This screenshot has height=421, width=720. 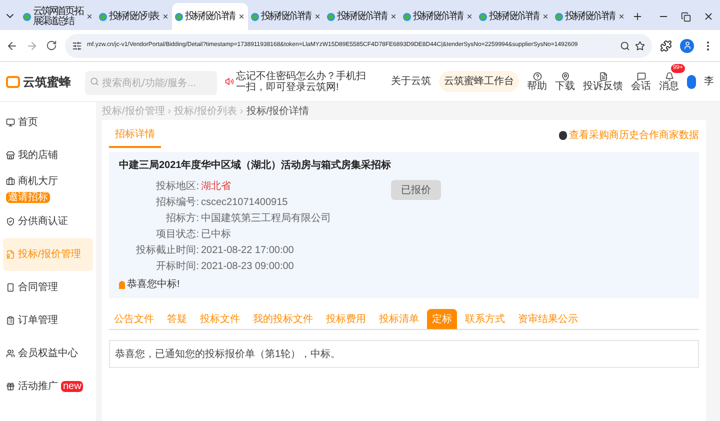 What do you see at coordinates (666, 46) in the screenshot?
I see `extensions-icon` at bounding box center [666, 46].